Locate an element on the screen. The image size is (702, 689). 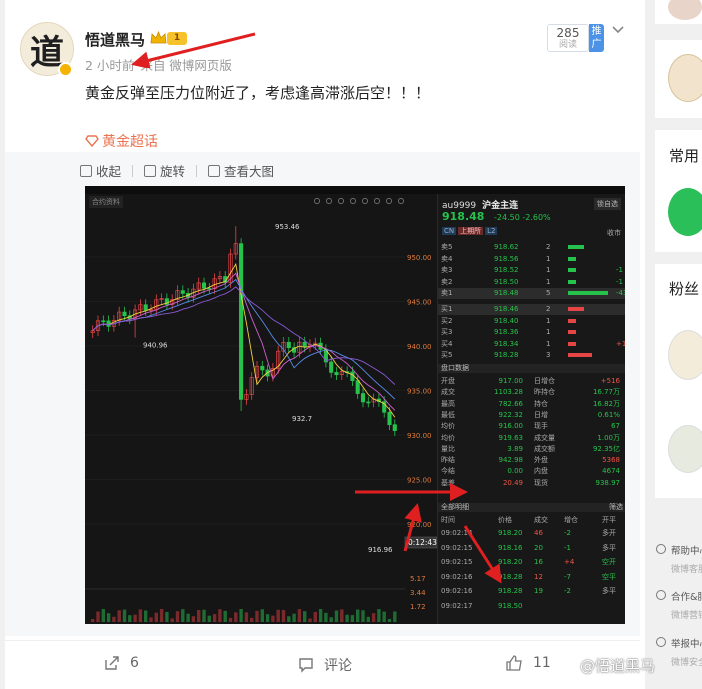
share-button: 6 is located at coordinates (121, 663).